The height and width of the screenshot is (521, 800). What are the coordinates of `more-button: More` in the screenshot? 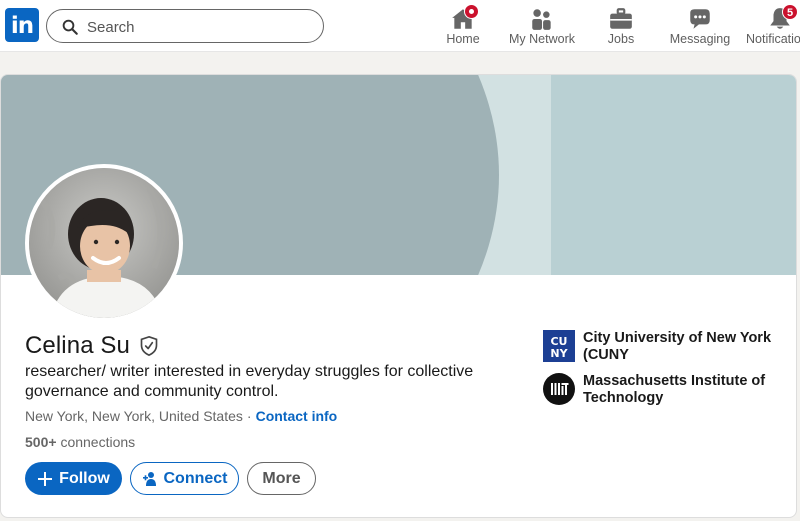 It's located at (281, 478).